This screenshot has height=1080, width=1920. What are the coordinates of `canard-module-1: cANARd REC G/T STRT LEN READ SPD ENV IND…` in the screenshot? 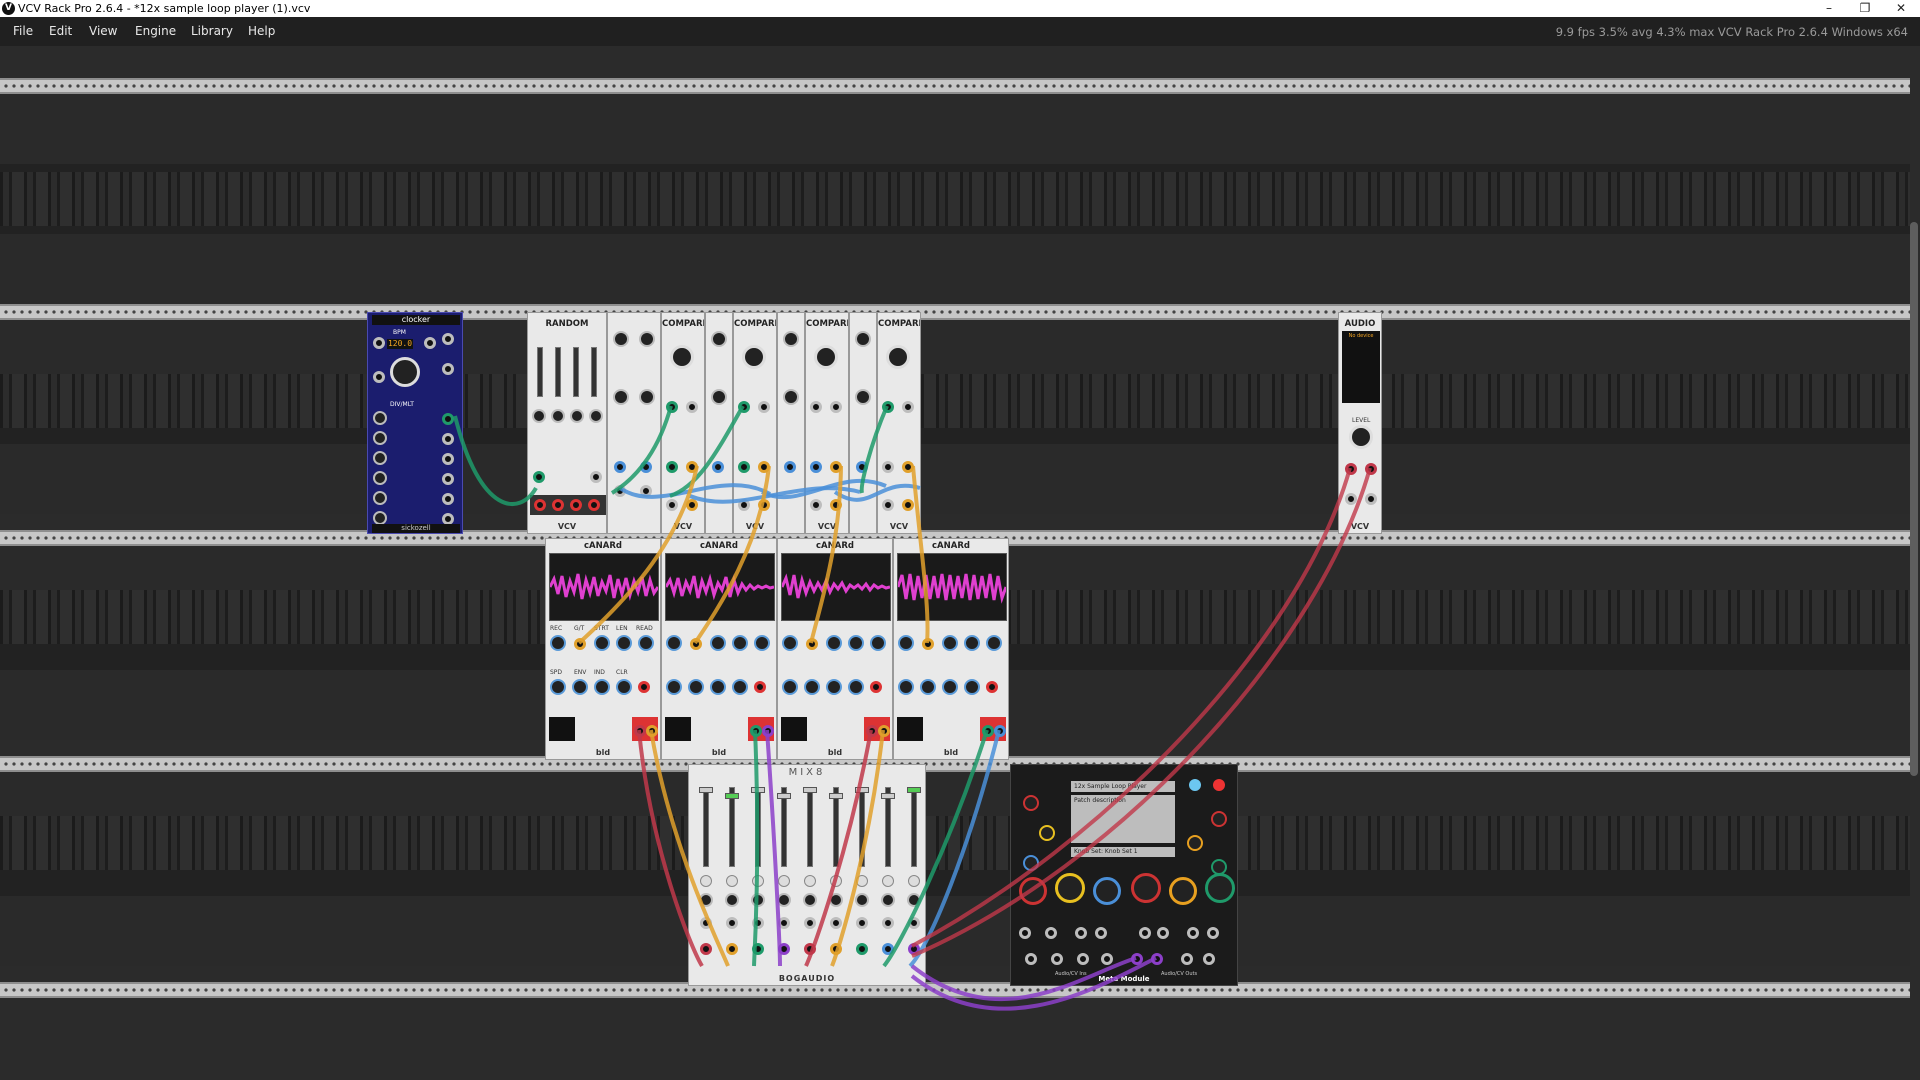 It's located at (603, 649).